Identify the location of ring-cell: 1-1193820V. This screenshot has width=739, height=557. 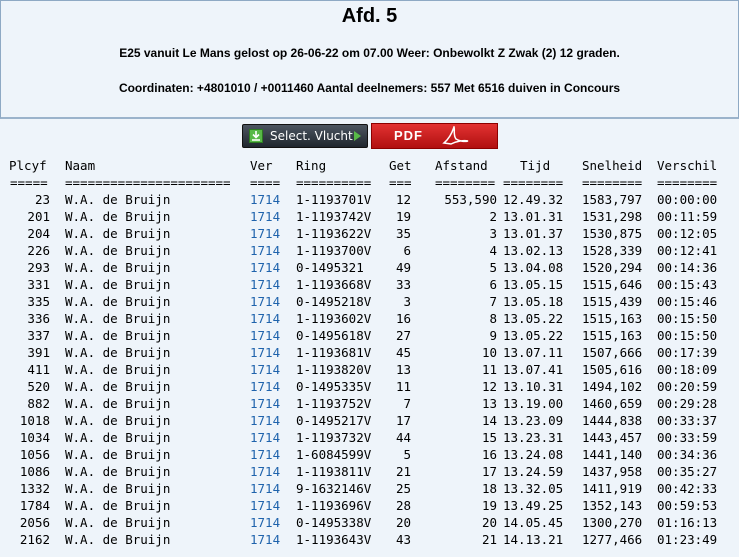
(334, 369).